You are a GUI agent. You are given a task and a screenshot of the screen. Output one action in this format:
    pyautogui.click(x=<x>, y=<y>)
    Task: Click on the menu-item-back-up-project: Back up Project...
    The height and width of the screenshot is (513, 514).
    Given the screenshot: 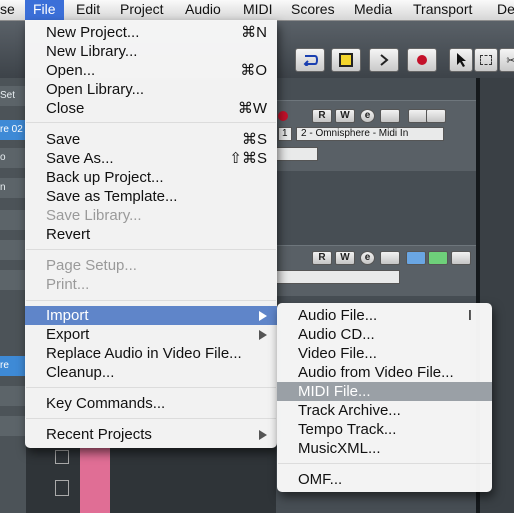 What is the action you would take?
    pyautogui.click(x=151, y=177)
    